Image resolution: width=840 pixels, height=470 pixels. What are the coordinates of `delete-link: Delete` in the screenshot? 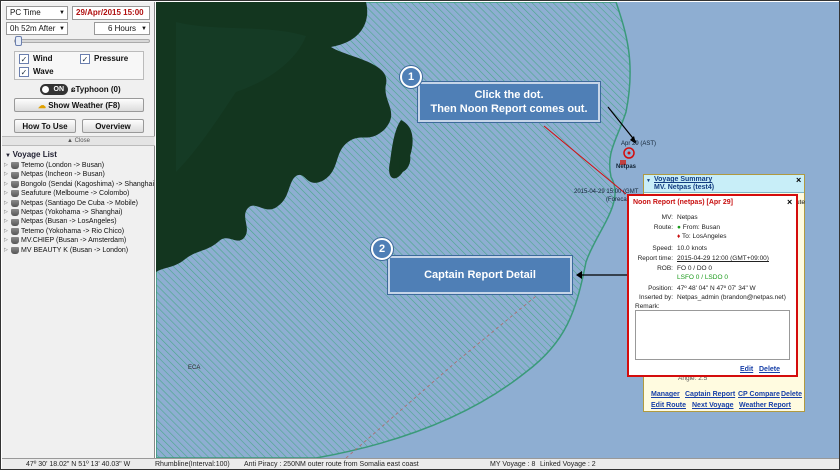 It's located at (791, 394).